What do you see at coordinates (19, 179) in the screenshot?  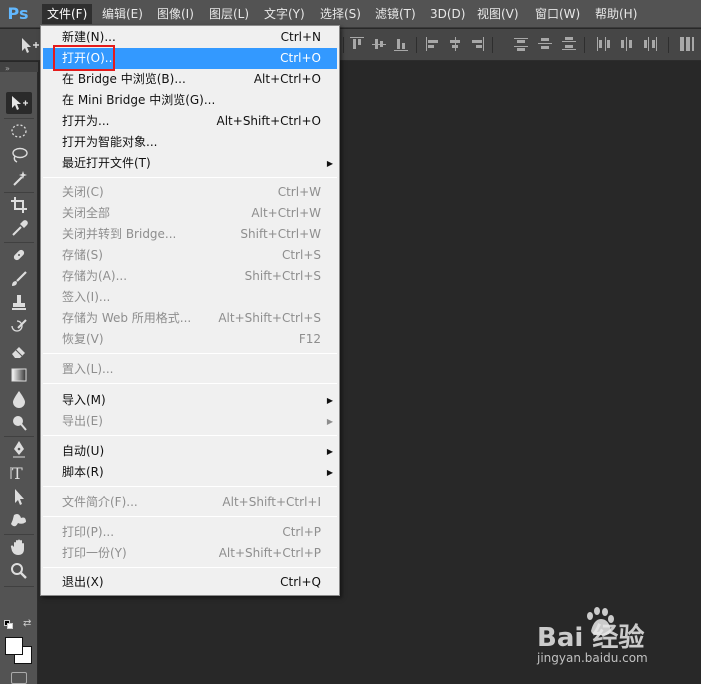 I see `magic-wand-tool-icon` at bounding box center [19, 179].